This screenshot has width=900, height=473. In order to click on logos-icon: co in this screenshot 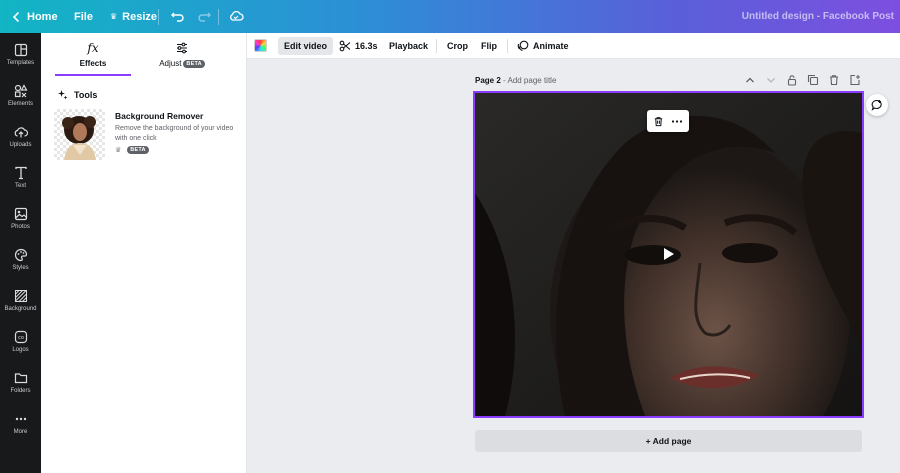, I will do `click(20, 337)`.